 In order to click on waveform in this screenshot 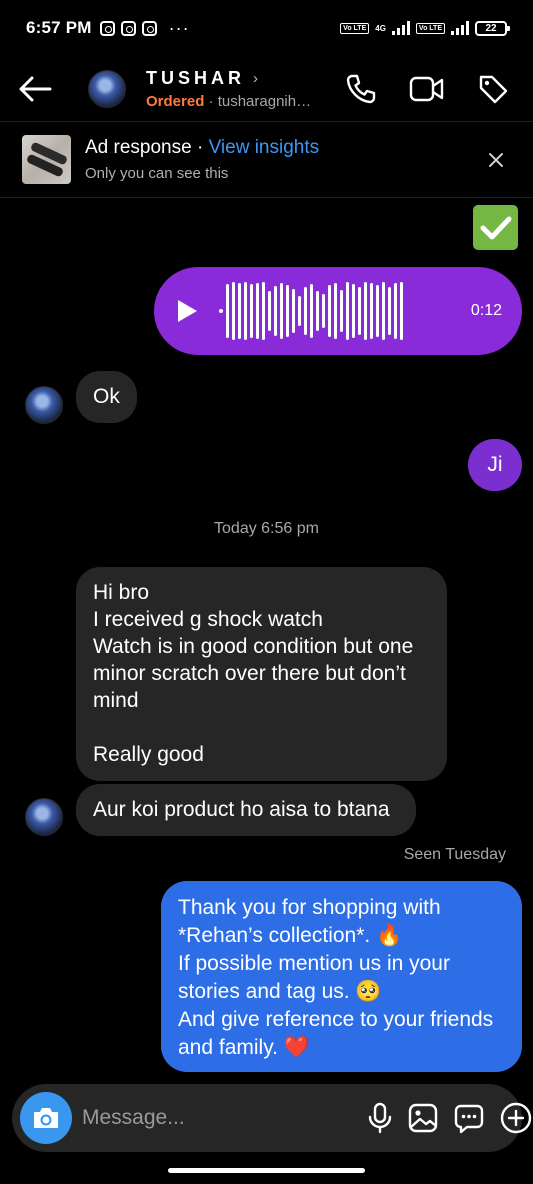, I will do `click(311, 311)`.